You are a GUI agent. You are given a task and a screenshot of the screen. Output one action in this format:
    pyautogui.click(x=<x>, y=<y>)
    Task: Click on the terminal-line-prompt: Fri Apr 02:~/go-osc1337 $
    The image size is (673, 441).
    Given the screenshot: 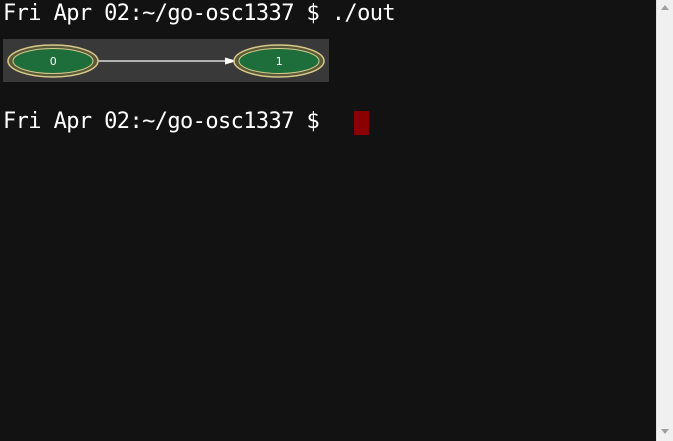 What is the action you would take?
    pyautogui.click(x=167, y=121)
    